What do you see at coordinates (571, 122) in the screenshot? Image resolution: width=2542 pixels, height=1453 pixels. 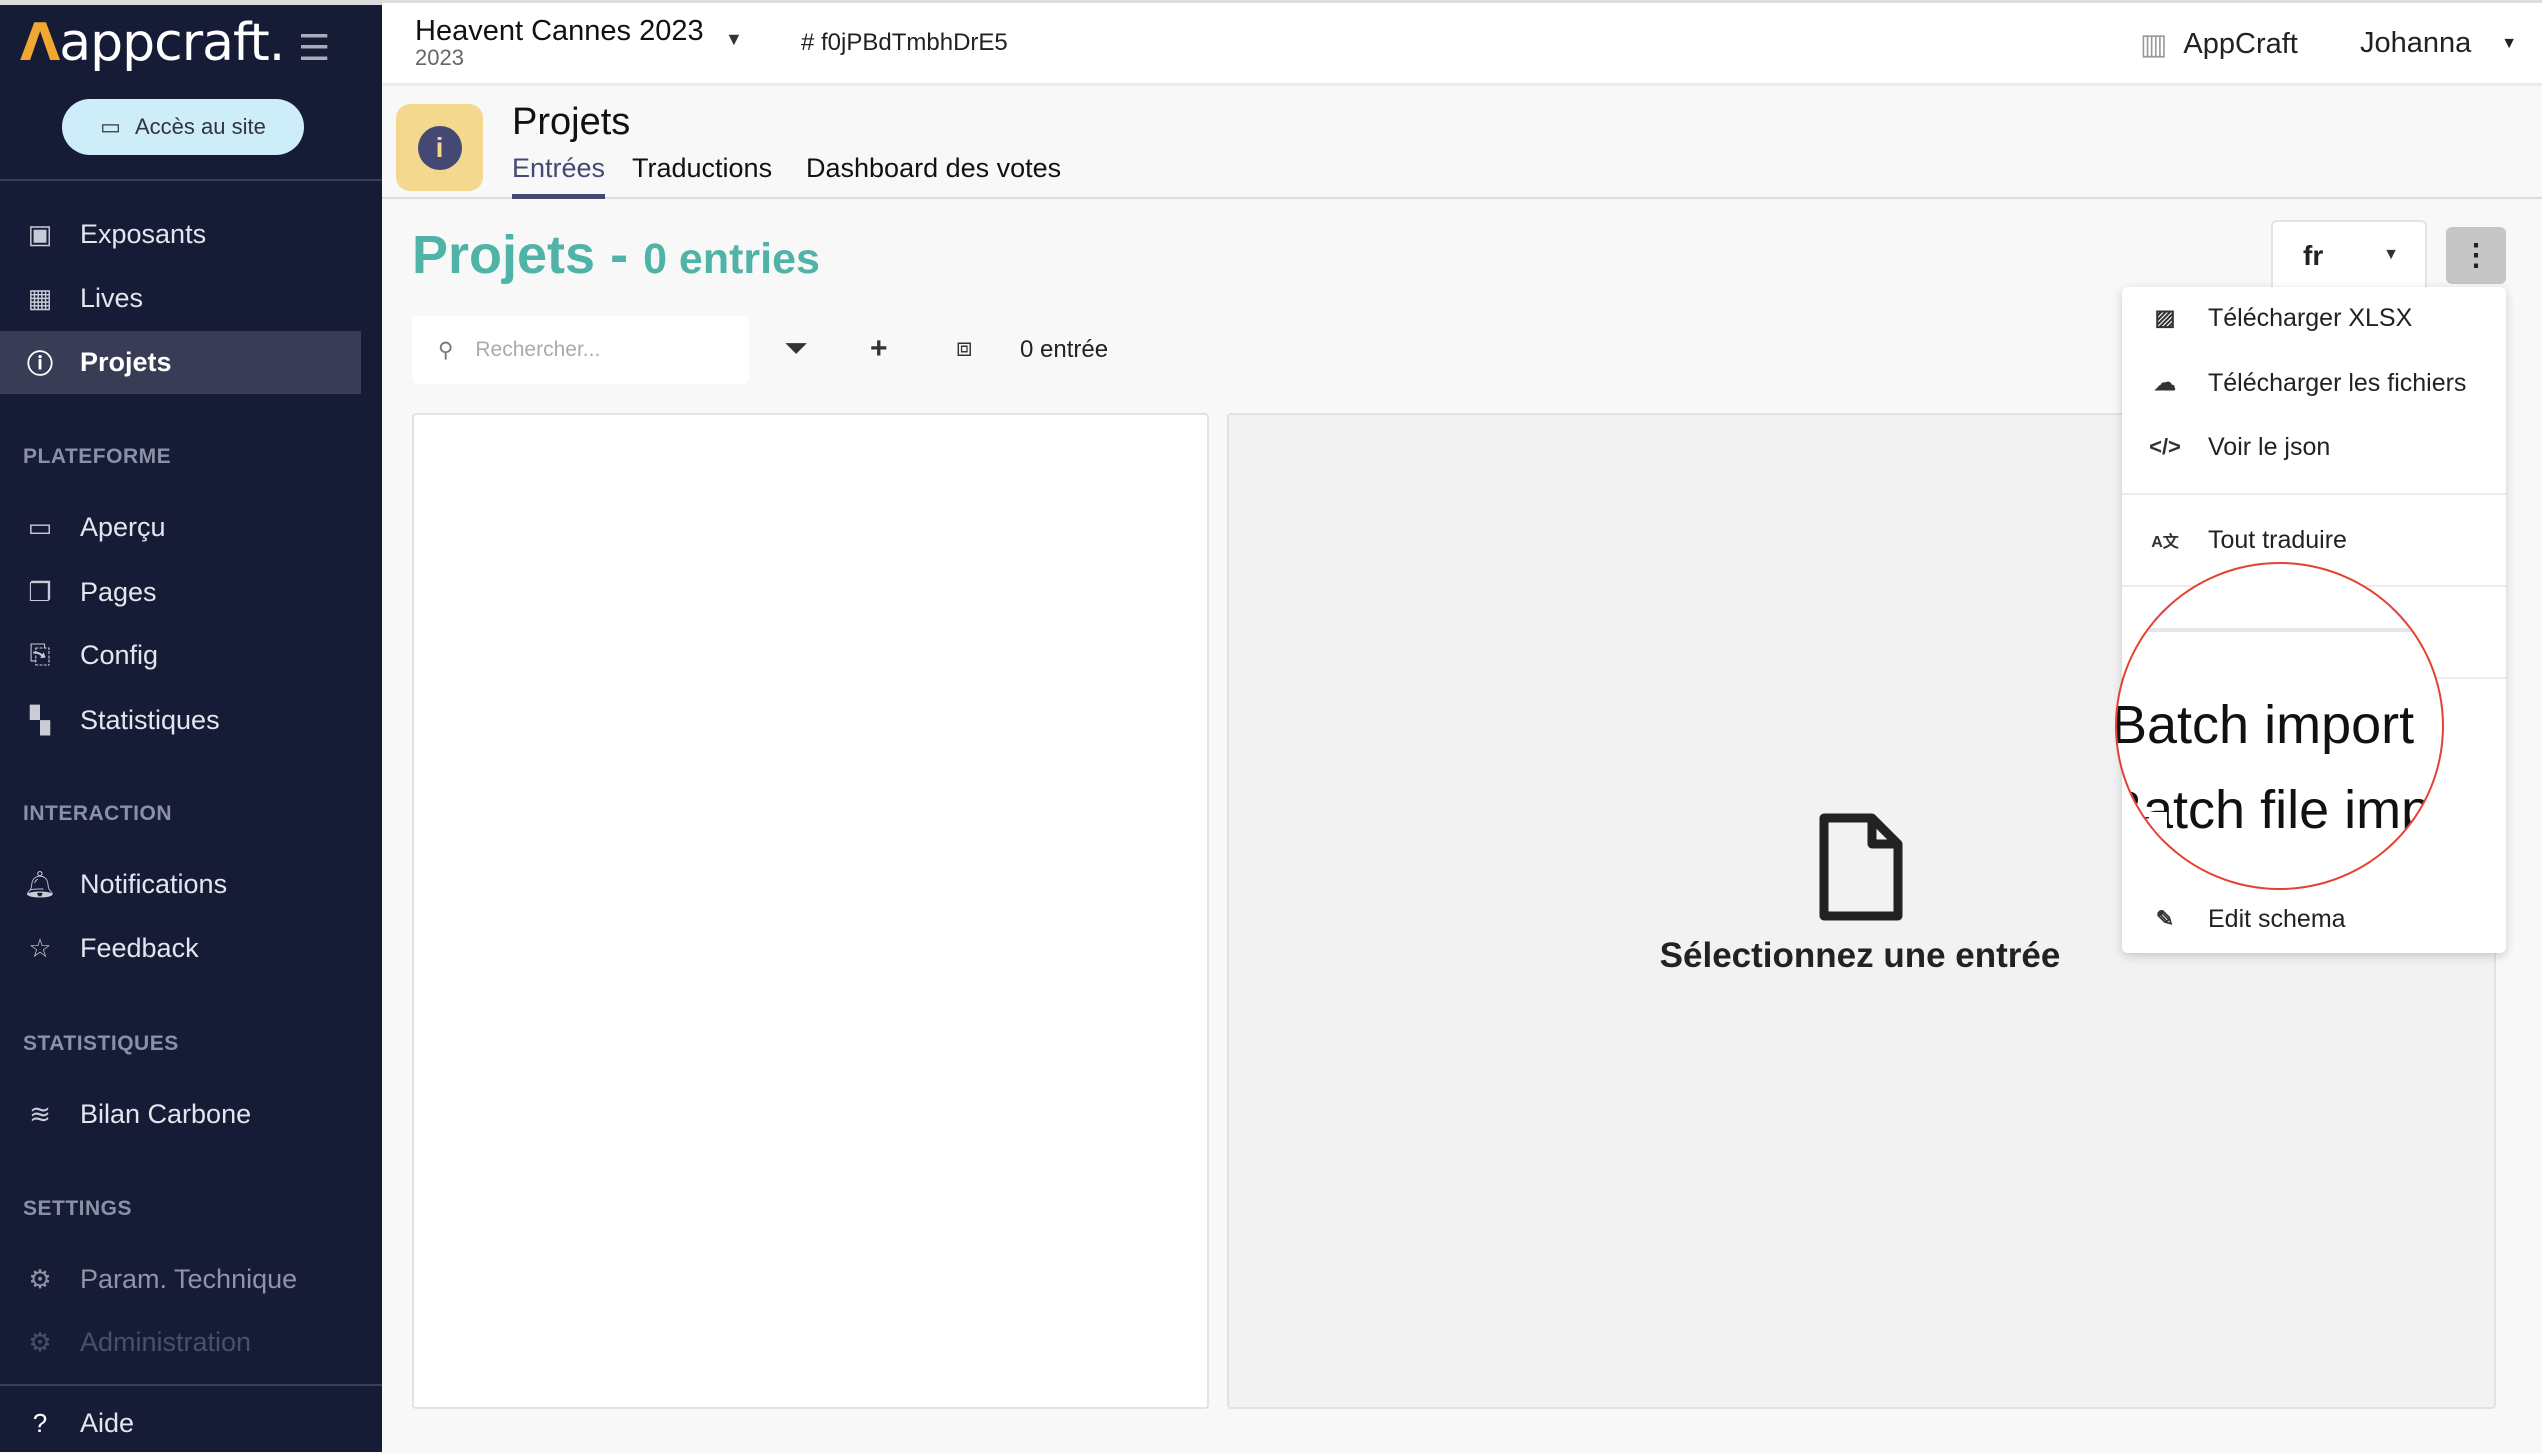 I see `page-title: Projets` at bounding box center [571, 122].